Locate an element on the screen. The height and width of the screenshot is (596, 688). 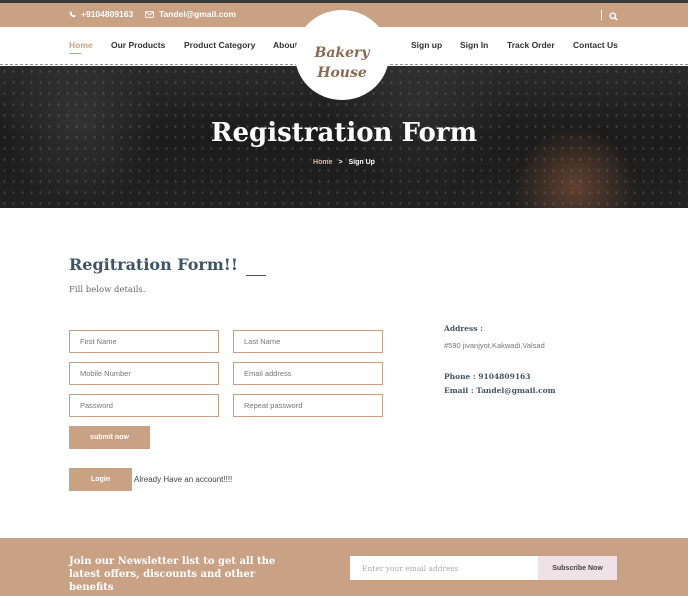
site-logo: Bakery House is located at coordinates (342, 55).